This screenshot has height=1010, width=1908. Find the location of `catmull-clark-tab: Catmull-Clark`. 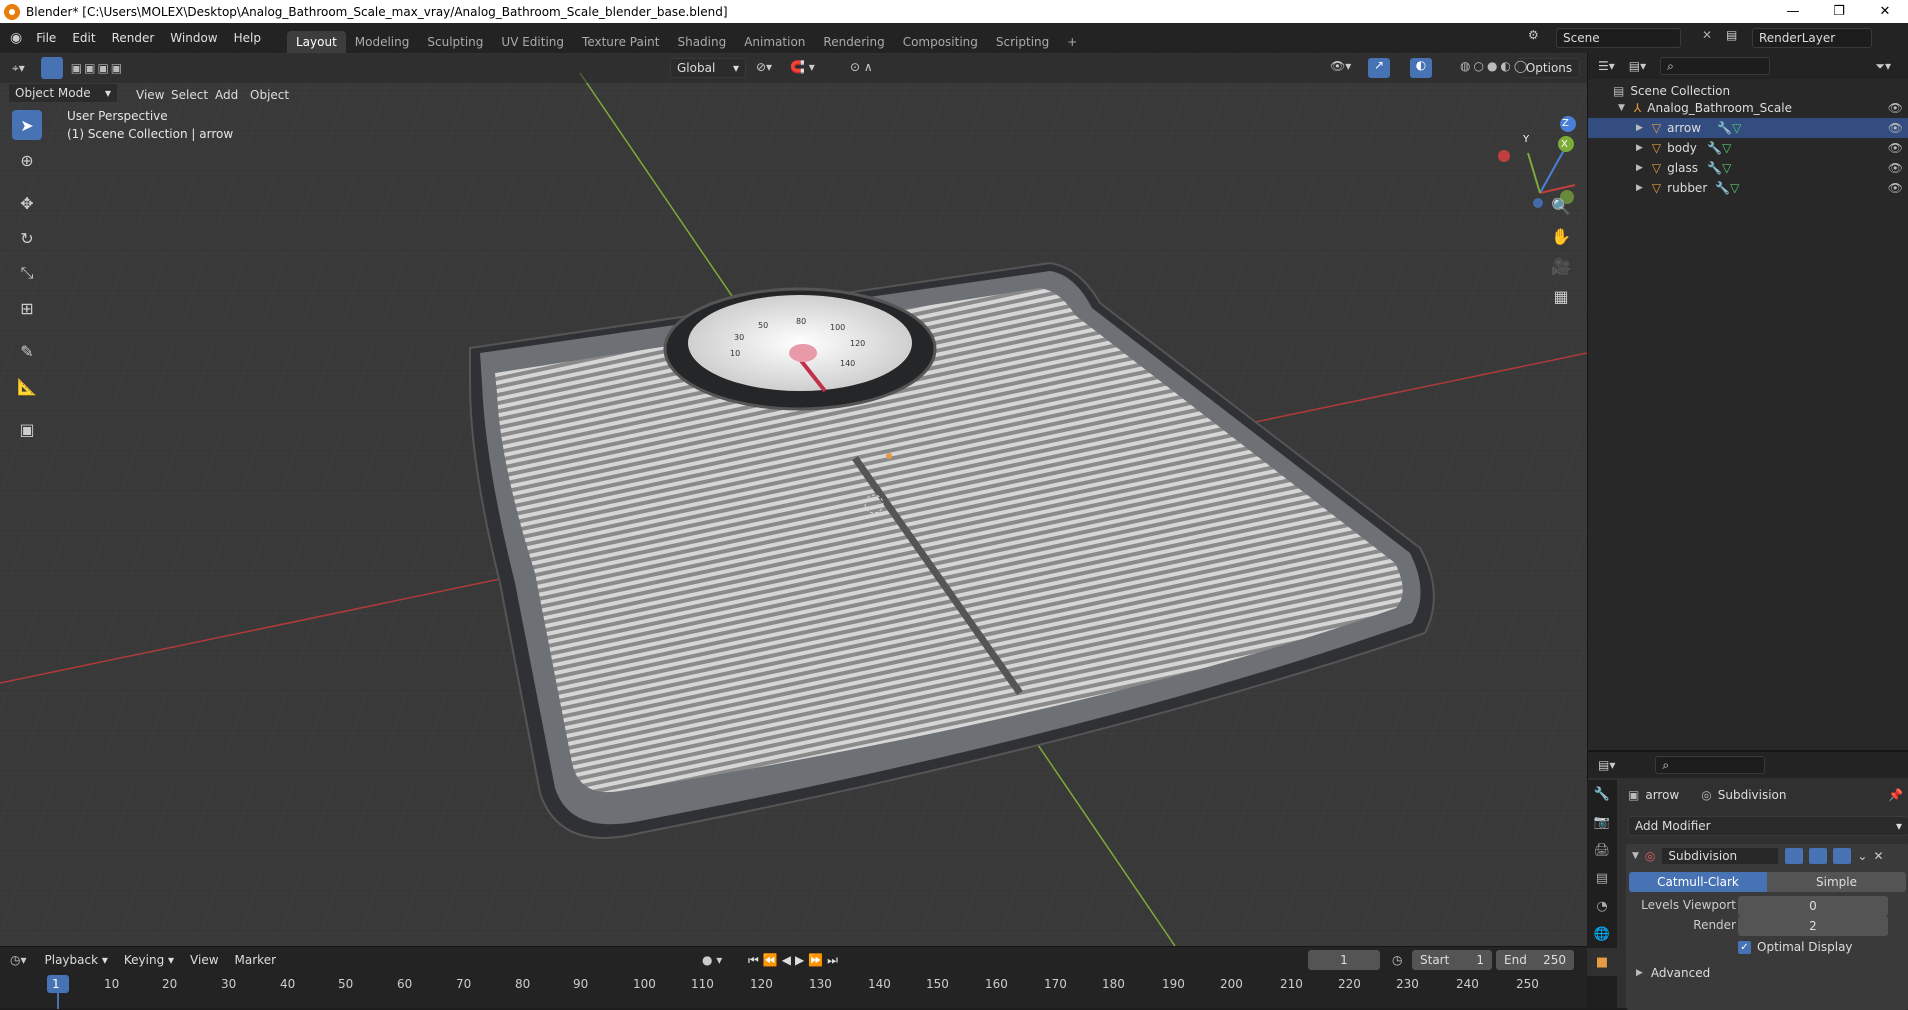

catmull-clark-tab: Catmull-Clark is located at coordinates (1698, 882).